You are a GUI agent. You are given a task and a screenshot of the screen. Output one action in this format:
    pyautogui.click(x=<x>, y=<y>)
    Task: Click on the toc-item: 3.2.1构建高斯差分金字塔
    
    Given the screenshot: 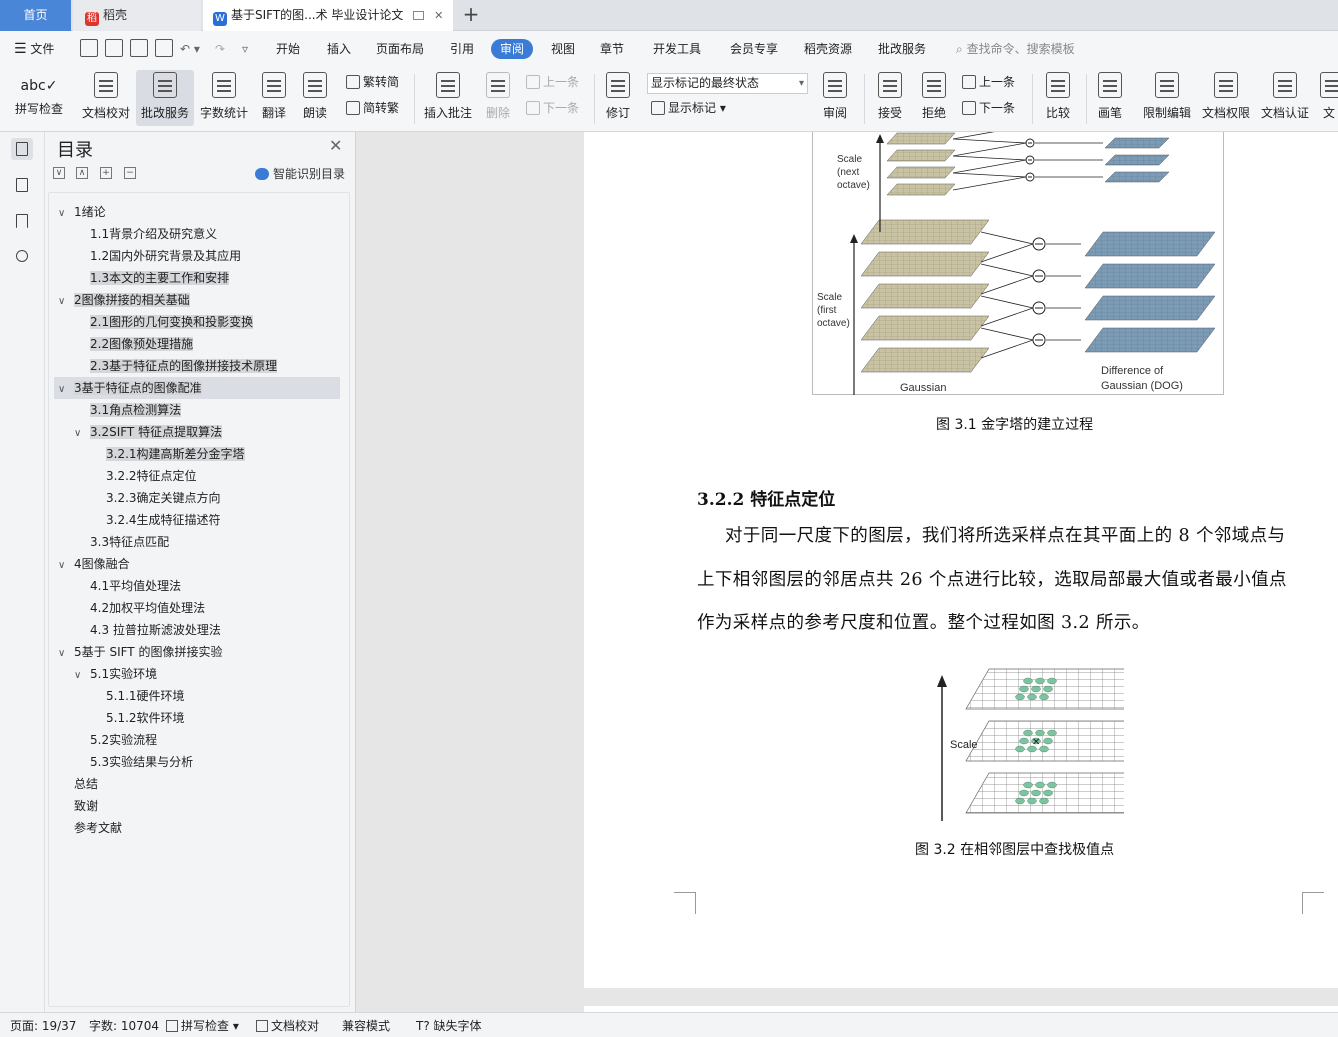 What is the action you would take?
    pyautogui.click(x=167, y=454)
    